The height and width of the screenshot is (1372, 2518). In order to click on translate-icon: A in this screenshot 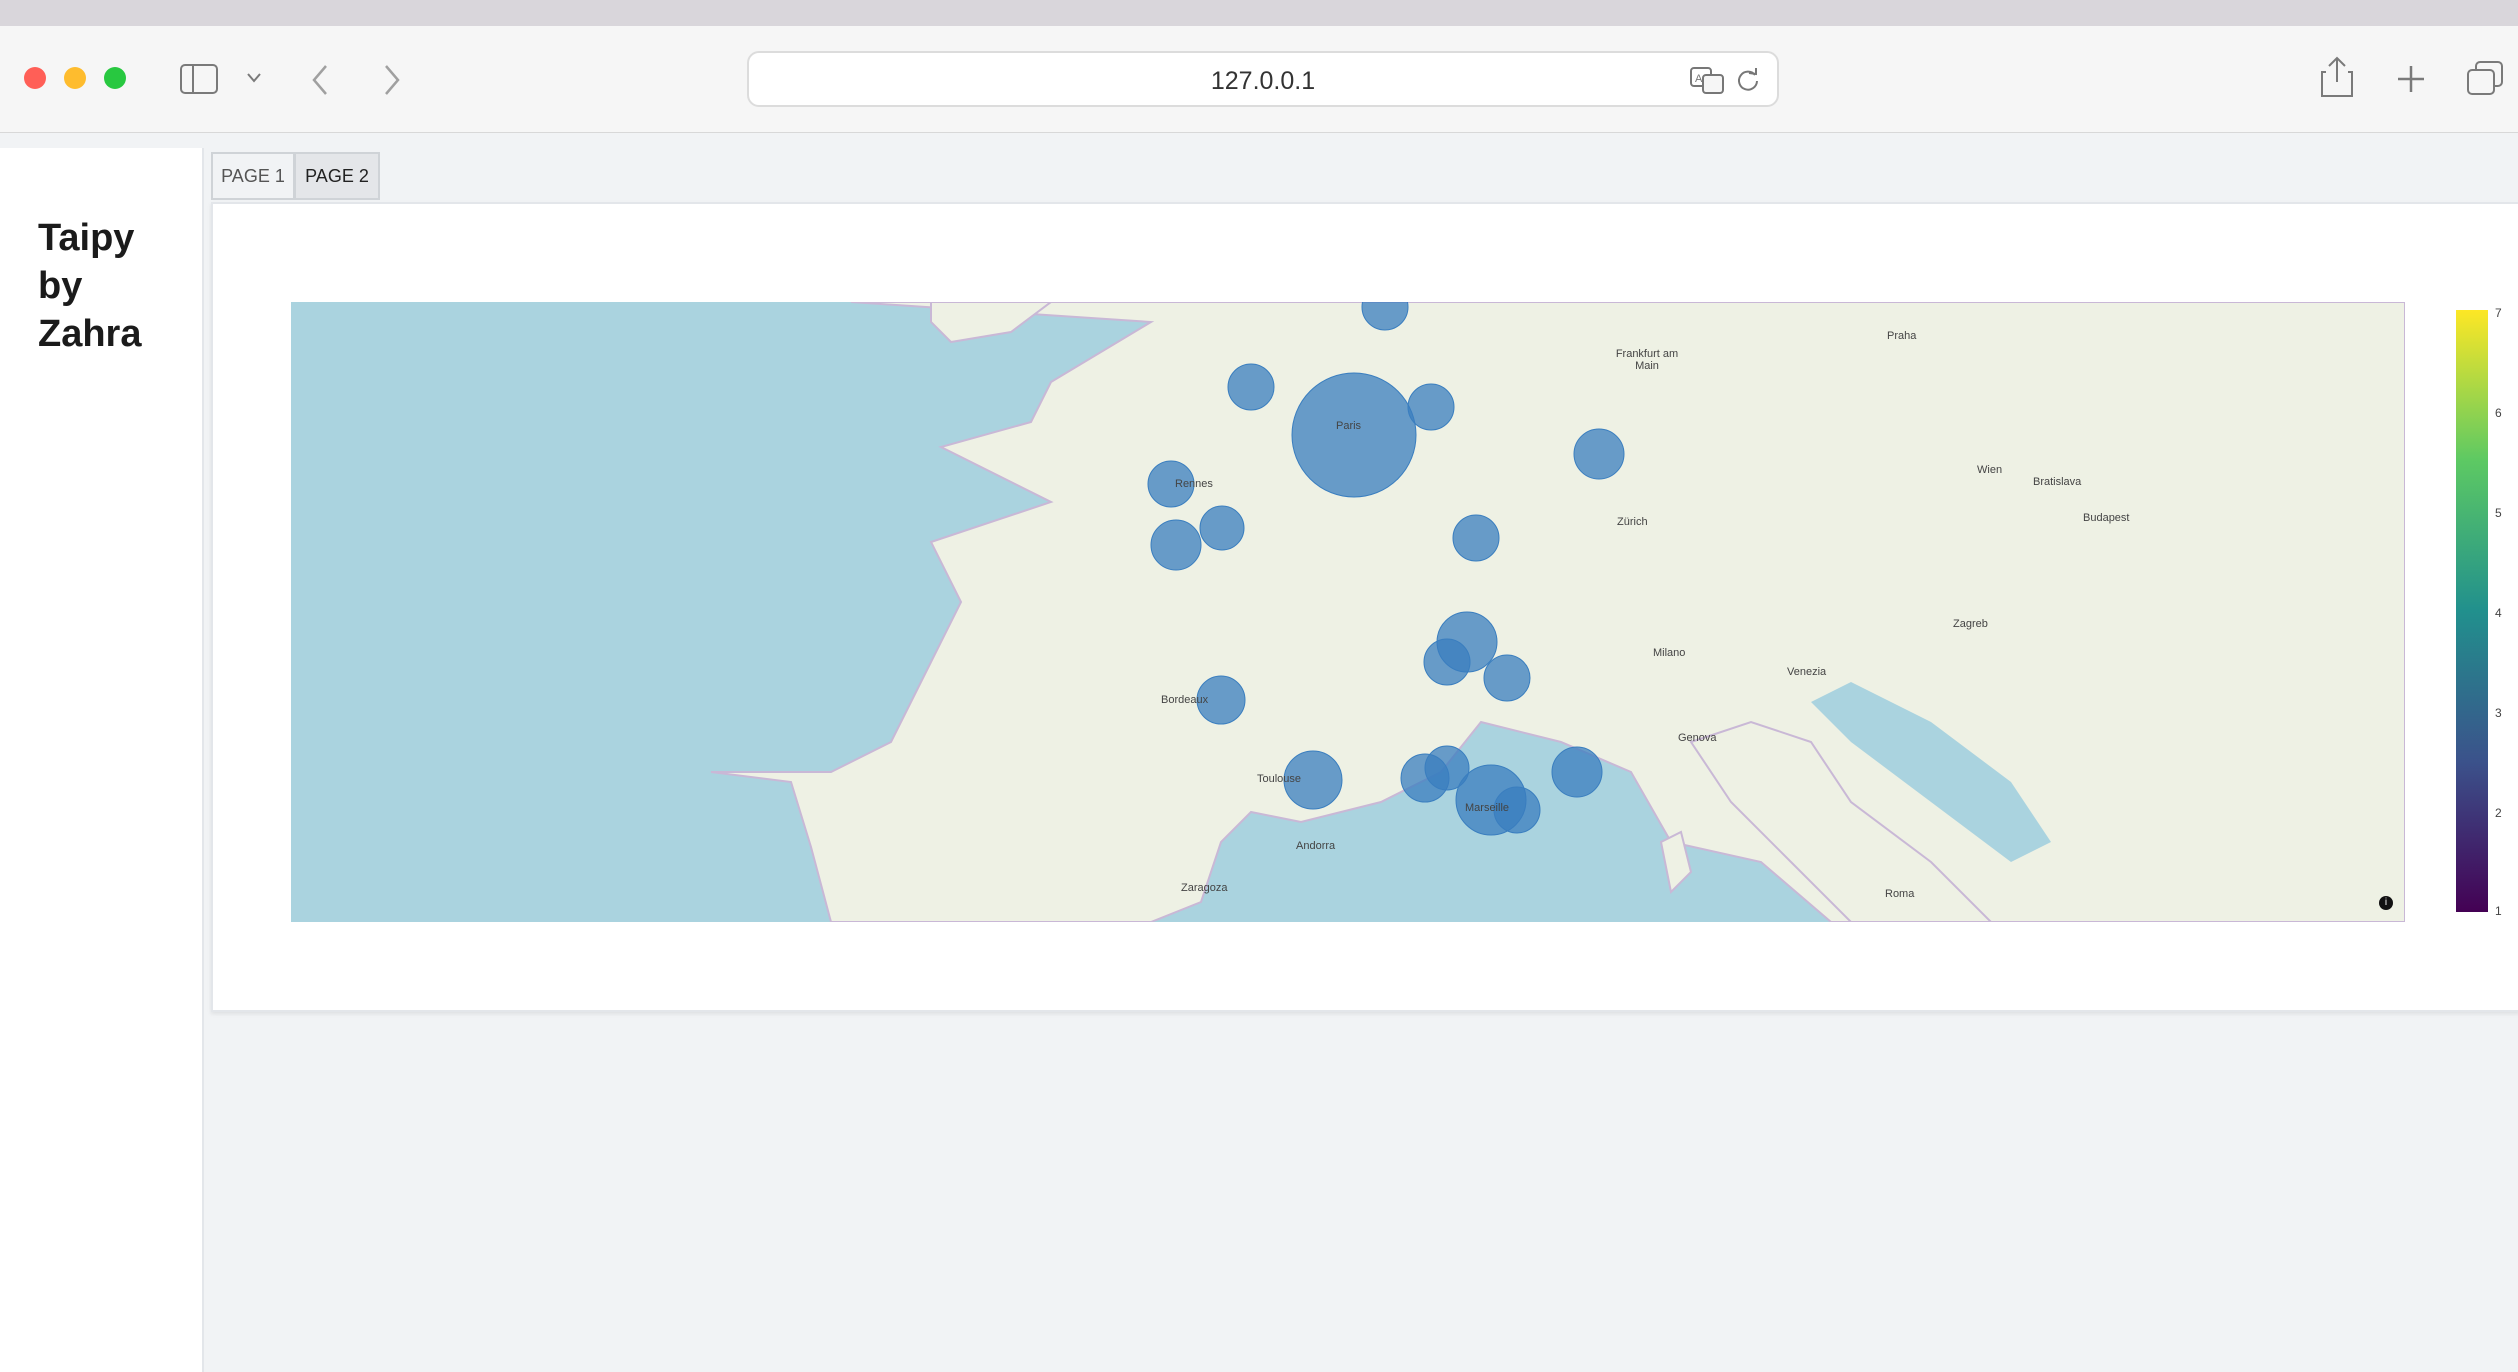, I will do `click(1707, 80)`.